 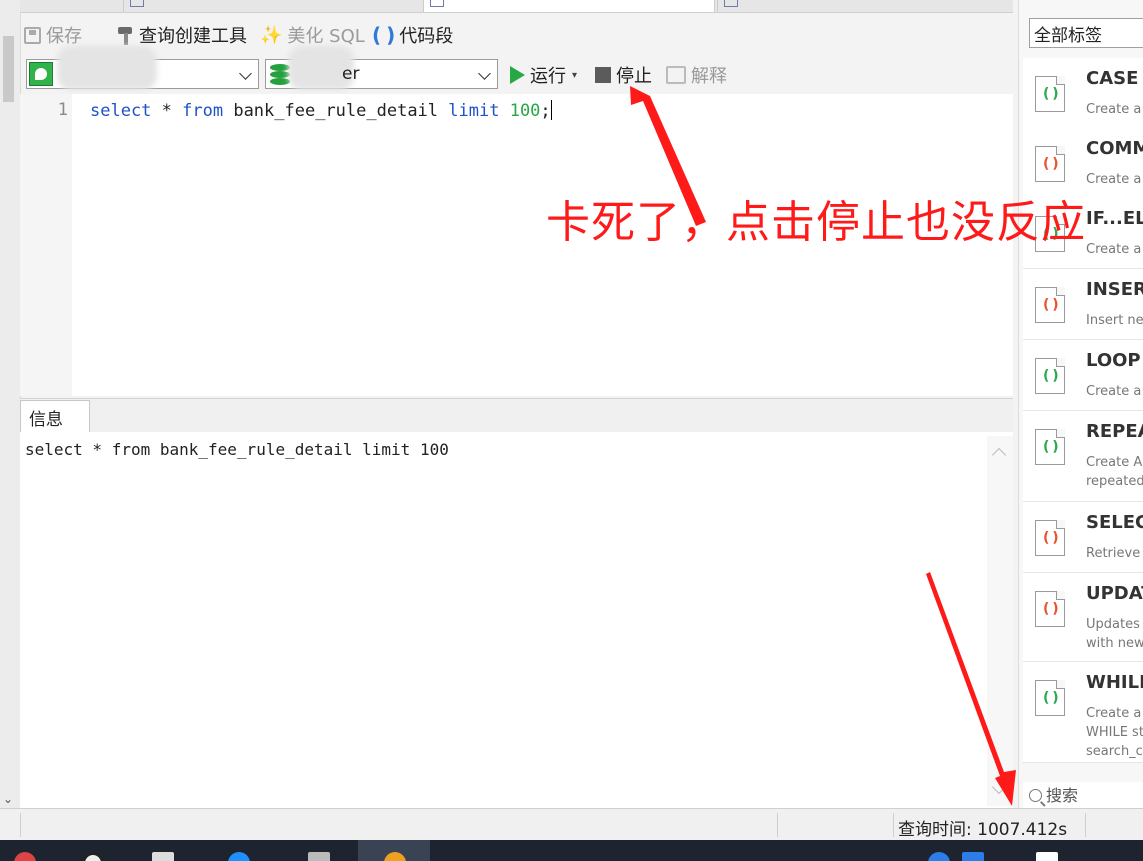 What do you see at coordinates (1114, 682) in the screenshot?
I see `snippet-title: WHILE` at bounding box center [1114, 682].